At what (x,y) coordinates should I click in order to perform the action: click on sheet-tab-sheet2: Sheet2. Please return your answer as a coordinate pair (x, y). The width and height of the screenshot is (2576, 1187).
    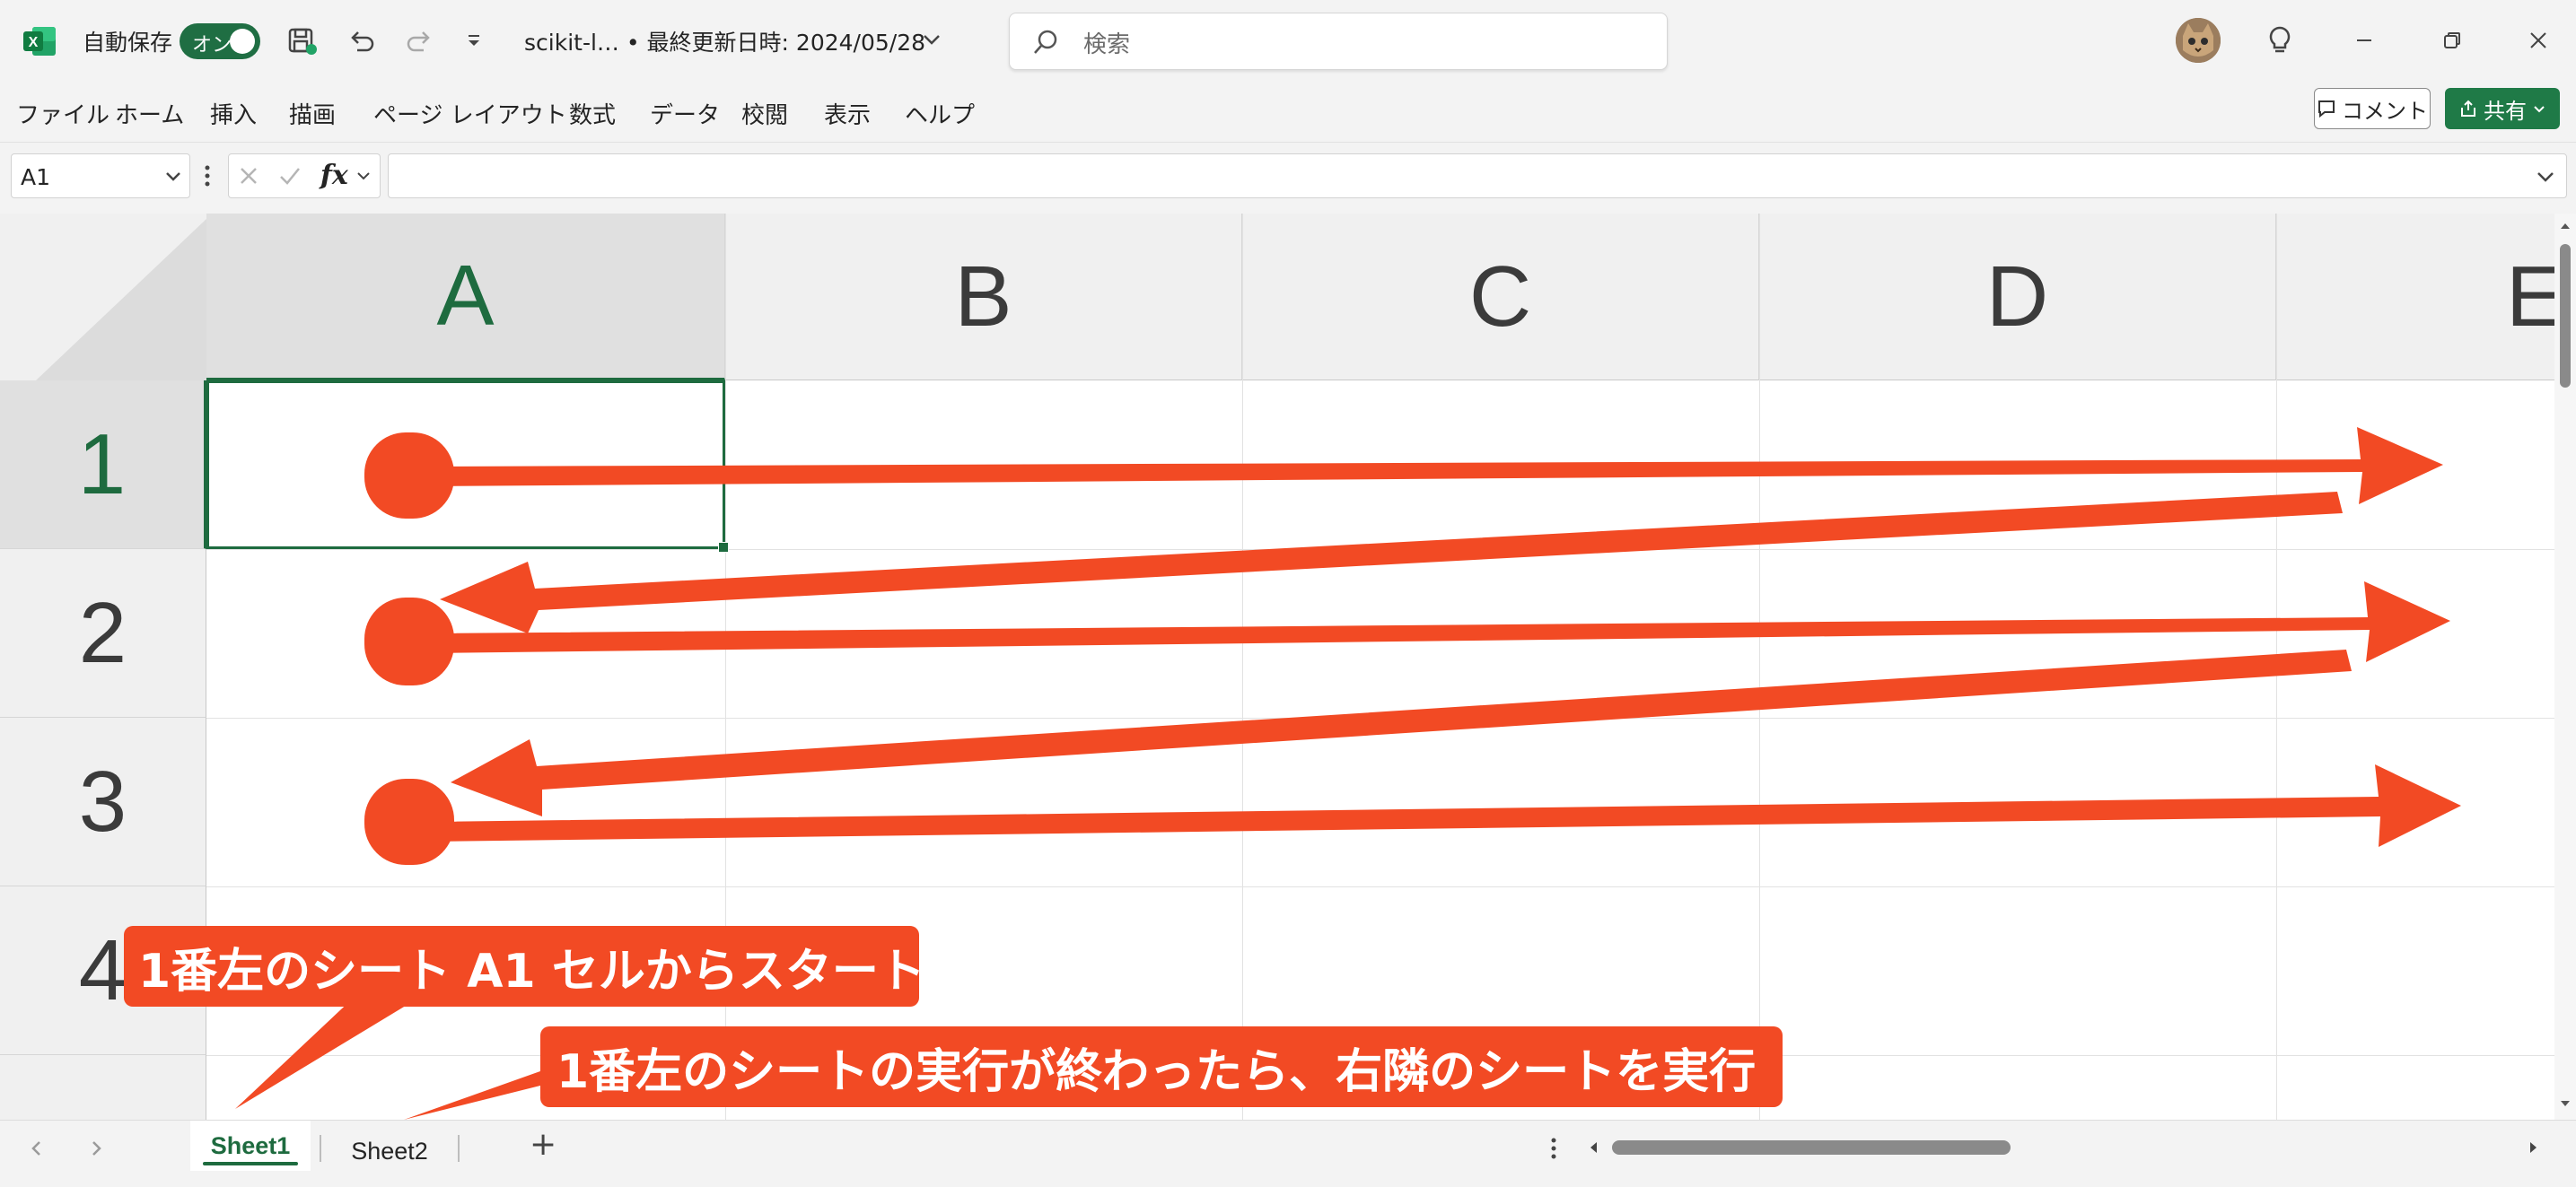
    Looking at the image, I should click on (389, 1151).